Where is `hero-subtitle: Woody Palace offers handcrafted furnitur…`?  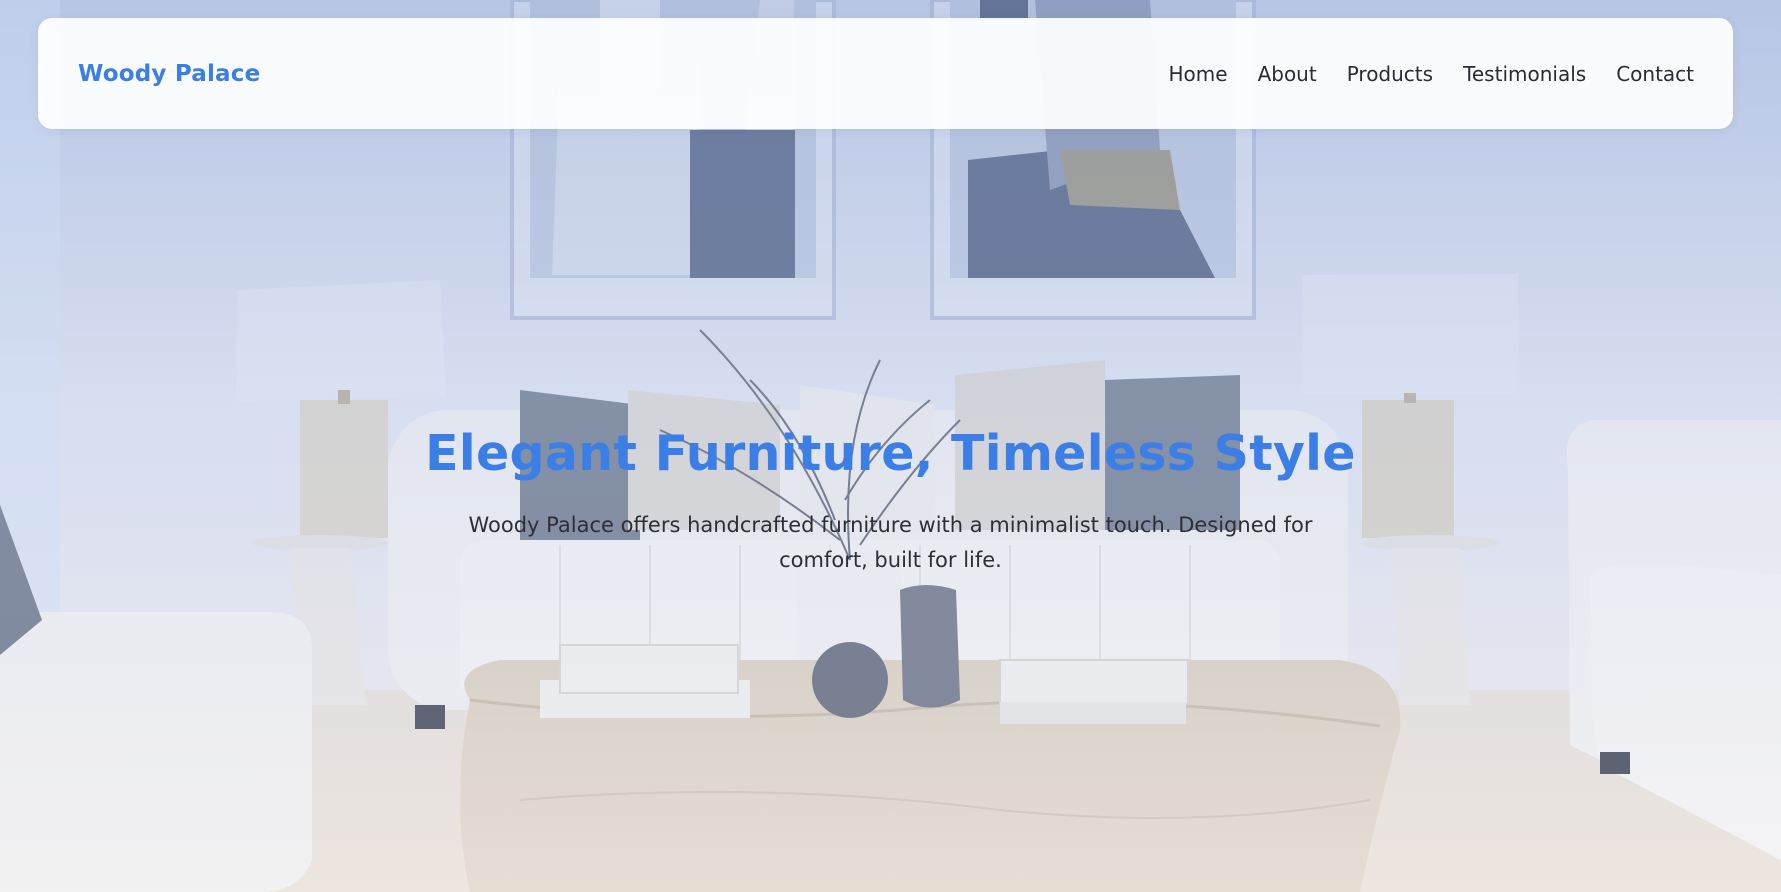
hero-subtitle: Woody Palace offers handcrafted furnitur… is located at coordinates (890, 542).